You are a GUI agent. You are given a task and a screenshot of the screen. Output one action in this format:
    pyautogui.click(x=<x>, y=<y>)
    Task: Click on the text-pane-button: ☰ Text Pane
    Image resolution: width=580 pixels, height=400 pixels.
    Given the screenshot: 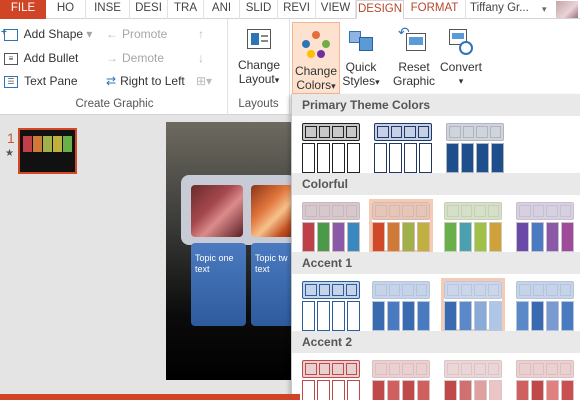 What is the action you would take?
    pyautogui.click(x=41, y=81)
    